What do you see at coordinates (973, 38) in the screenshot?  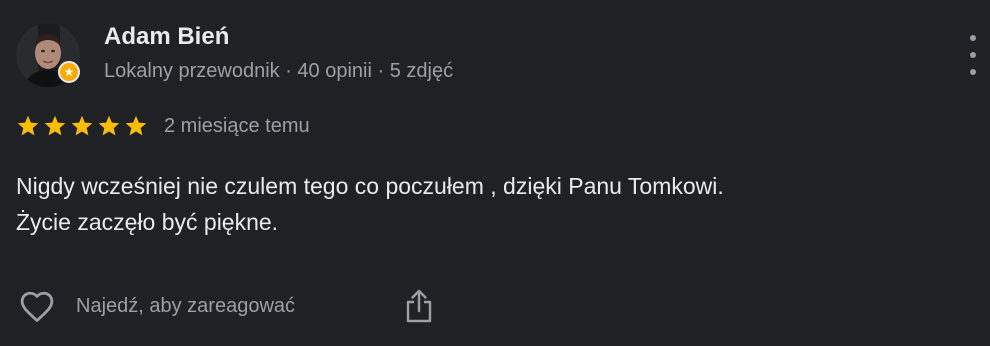 I see `more-vert-icon` at bounding box center [973, 38].